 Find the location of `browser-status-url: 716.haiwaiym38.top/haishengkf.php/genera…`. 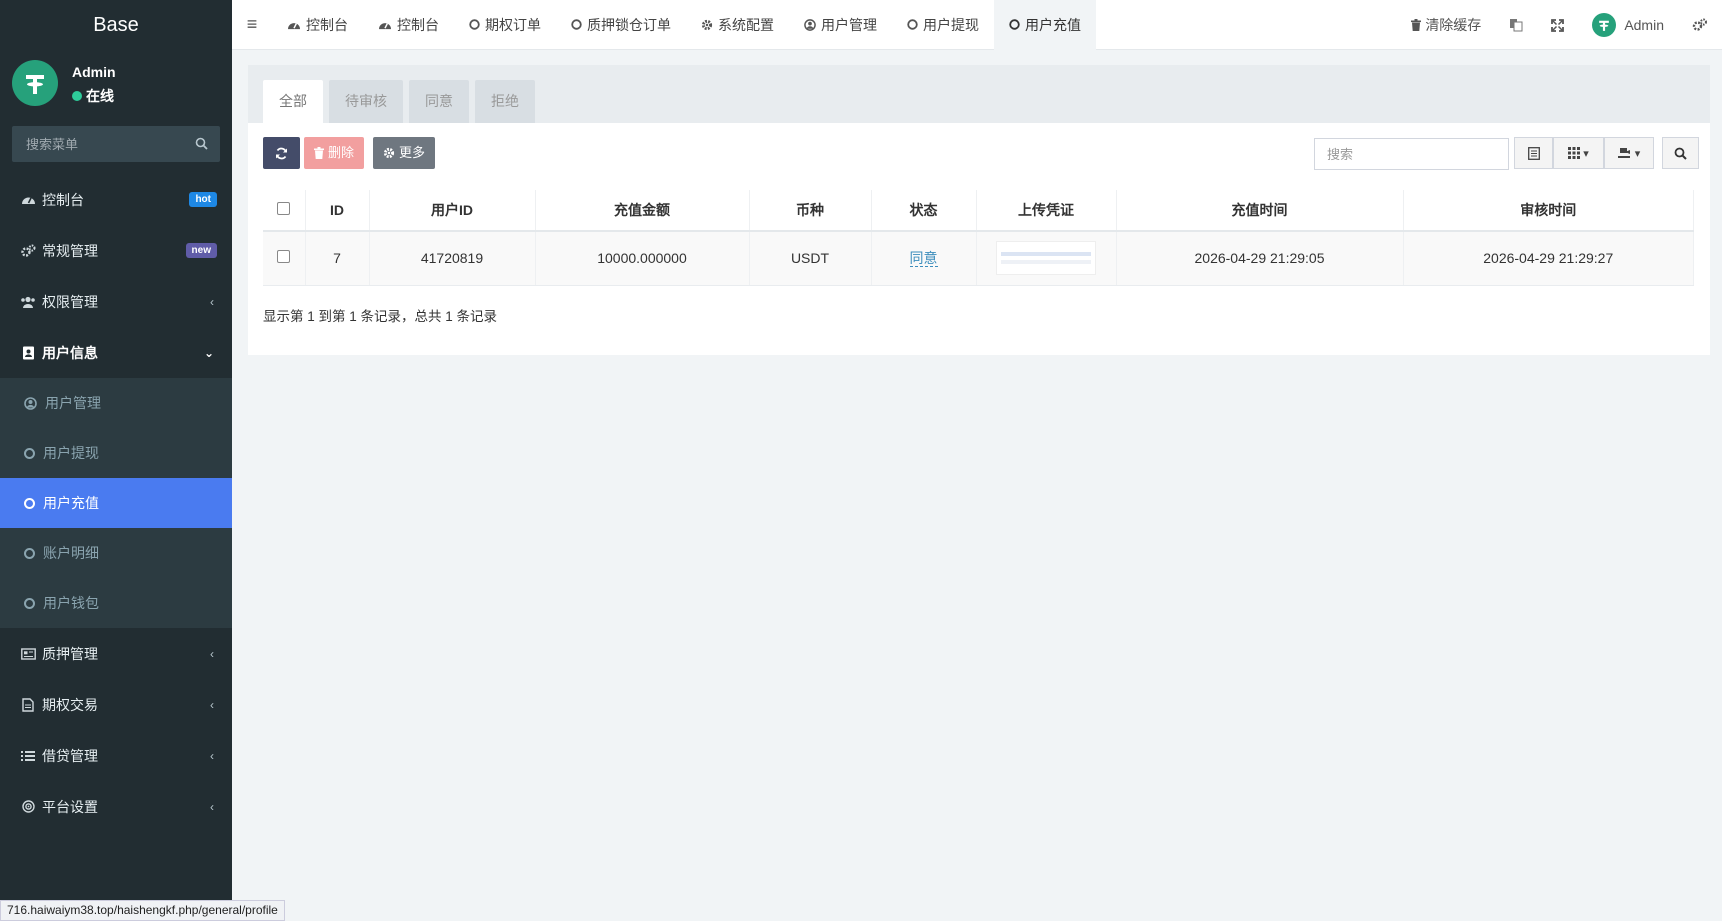

browser-status-url: 716.haiwaiym38.top/haishengkf.php/genera… is located at coordinates (142, 910).